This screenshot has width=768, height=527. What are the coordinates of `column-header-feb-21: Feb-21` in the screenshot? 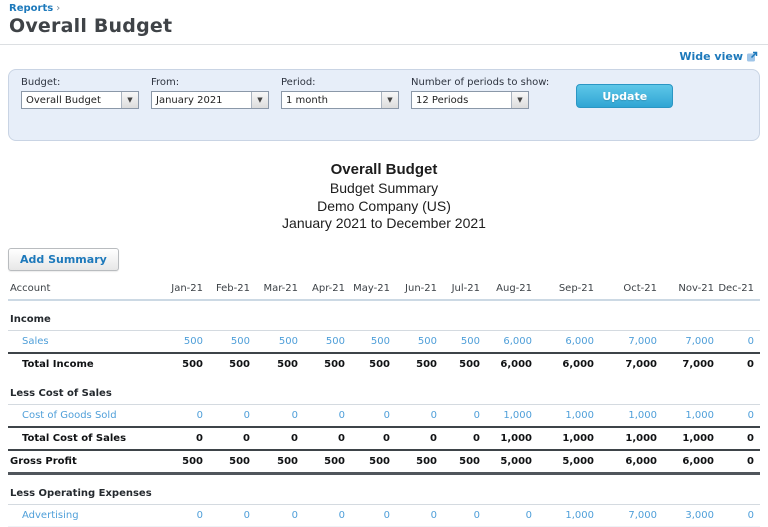 It's located at (228, 289).